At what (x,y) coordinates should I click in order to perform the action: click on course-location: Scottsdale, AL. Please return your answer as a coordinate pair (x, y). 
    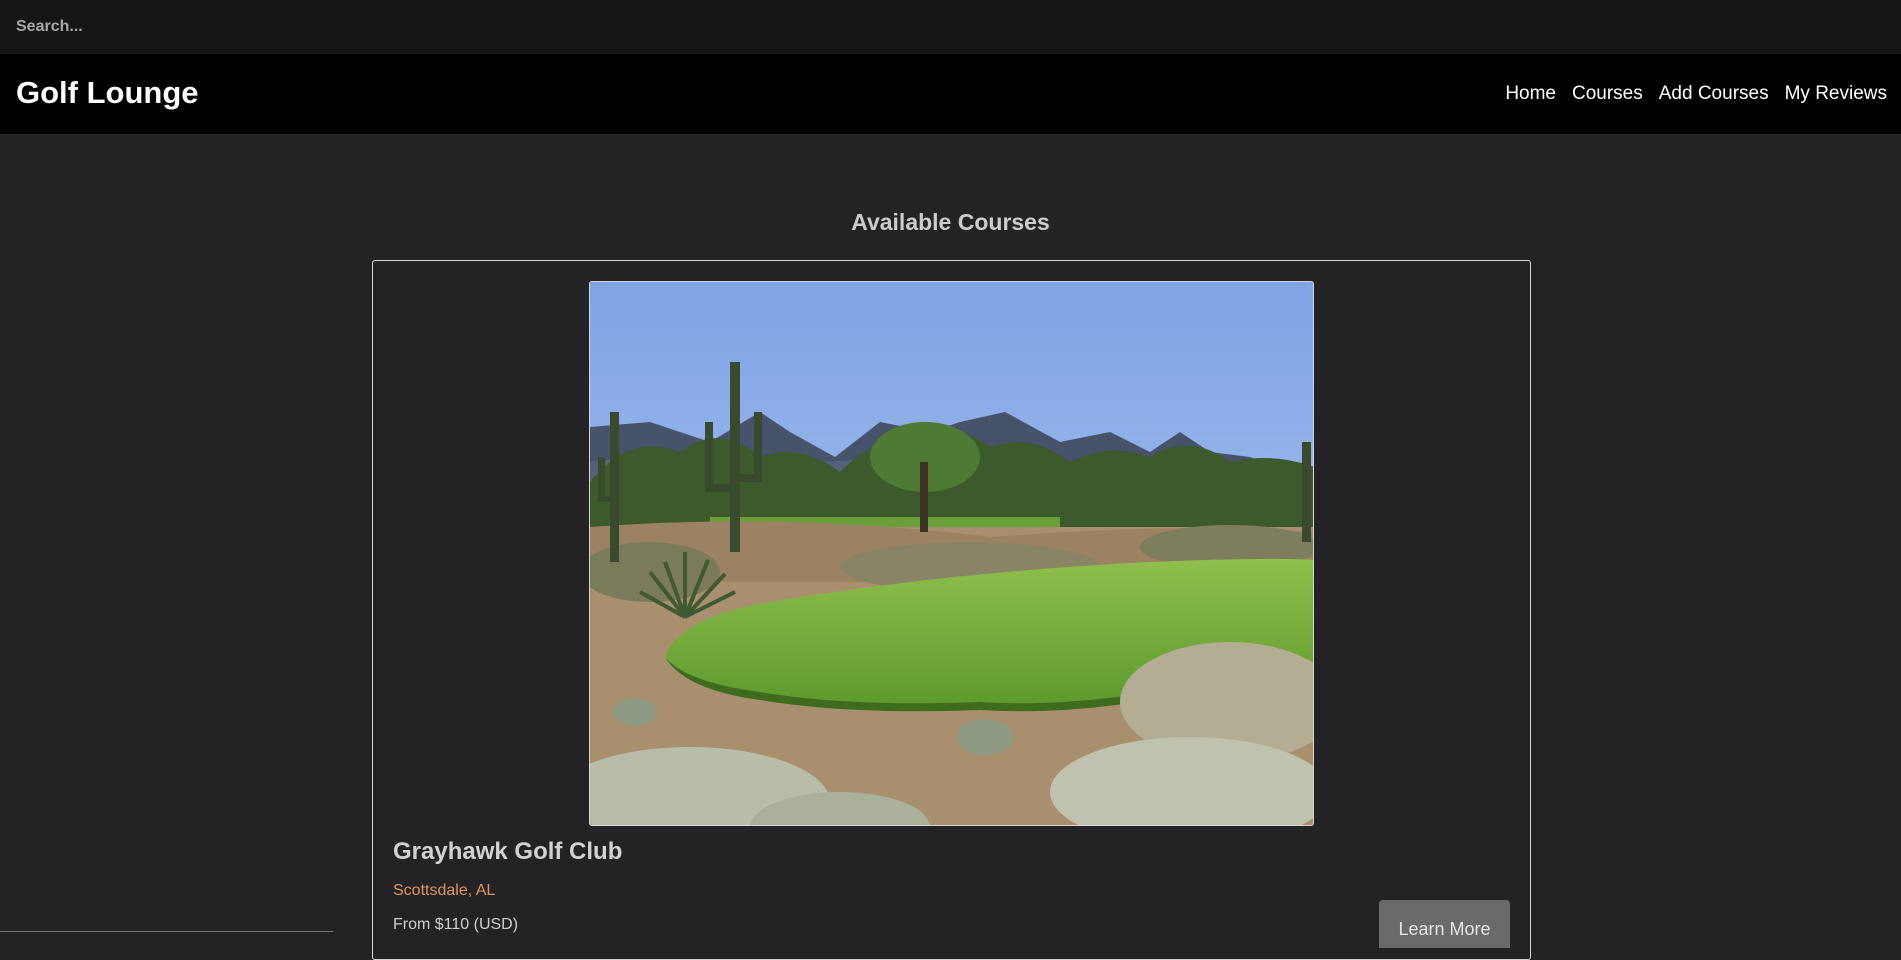
    Looking at the image, I should click on (444, 890).